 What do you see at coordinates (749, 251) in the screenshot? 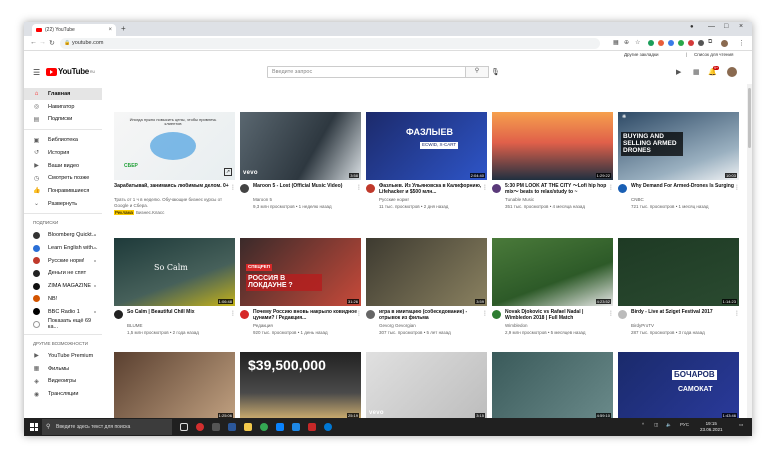
I see `page-scrollbar` at bounding box center [749, 251].